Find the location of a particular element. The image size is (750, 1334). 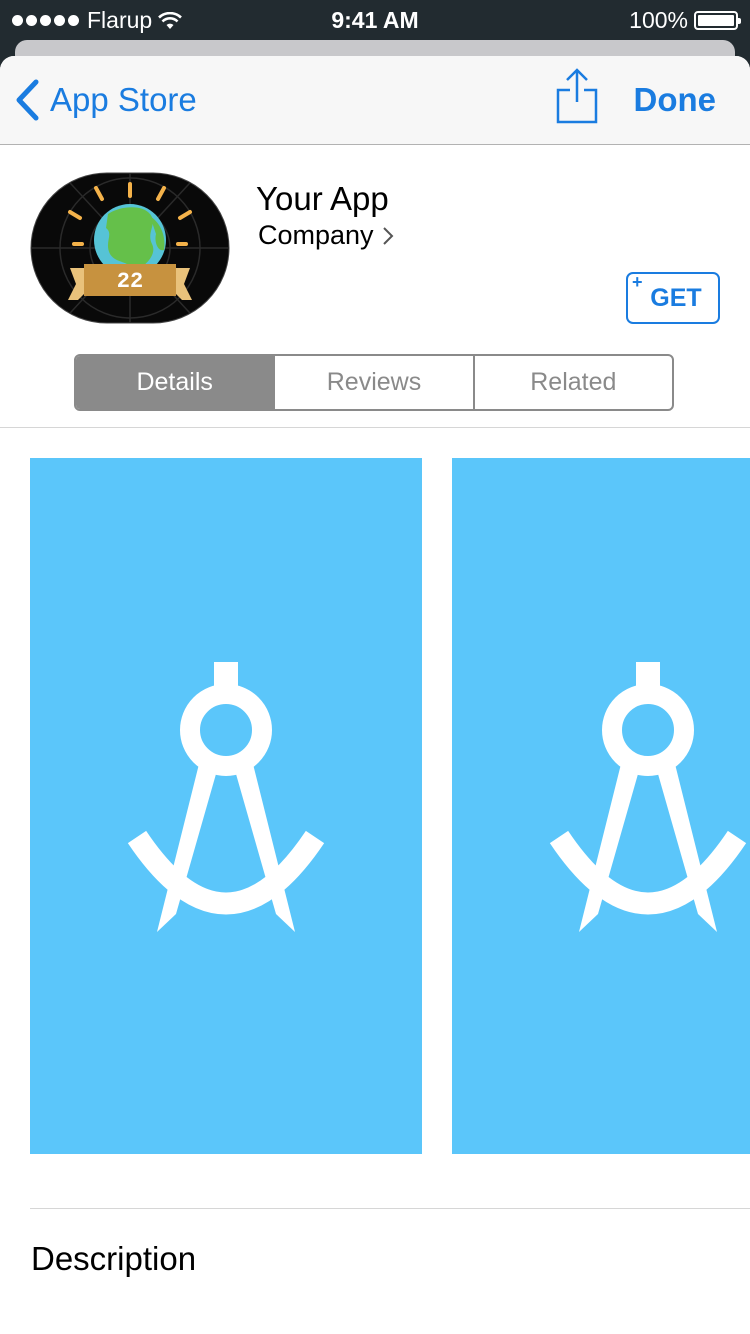

get-button-label: GET is located at coordinates (676, 297).